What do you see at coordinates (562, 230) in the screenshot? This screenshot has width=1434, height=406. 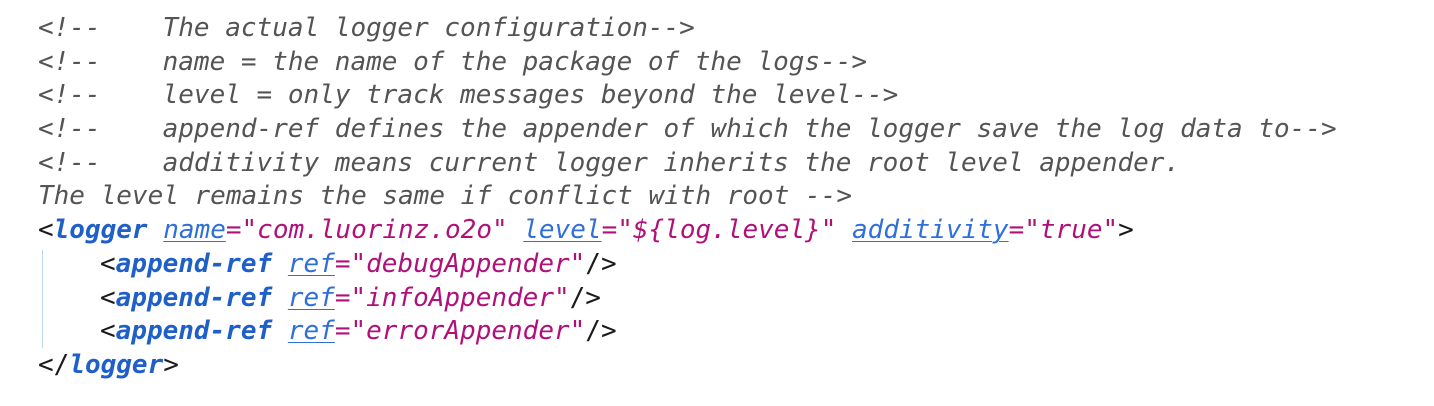 I see `attribute-name: level` at bounding box center [562, 230].